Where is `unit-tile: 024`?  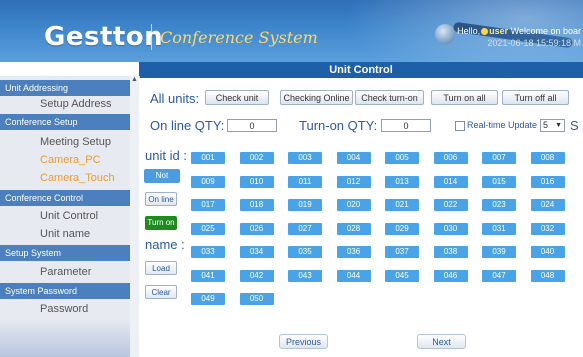
unit-tile: 024 is located at coordinates (547, 205).